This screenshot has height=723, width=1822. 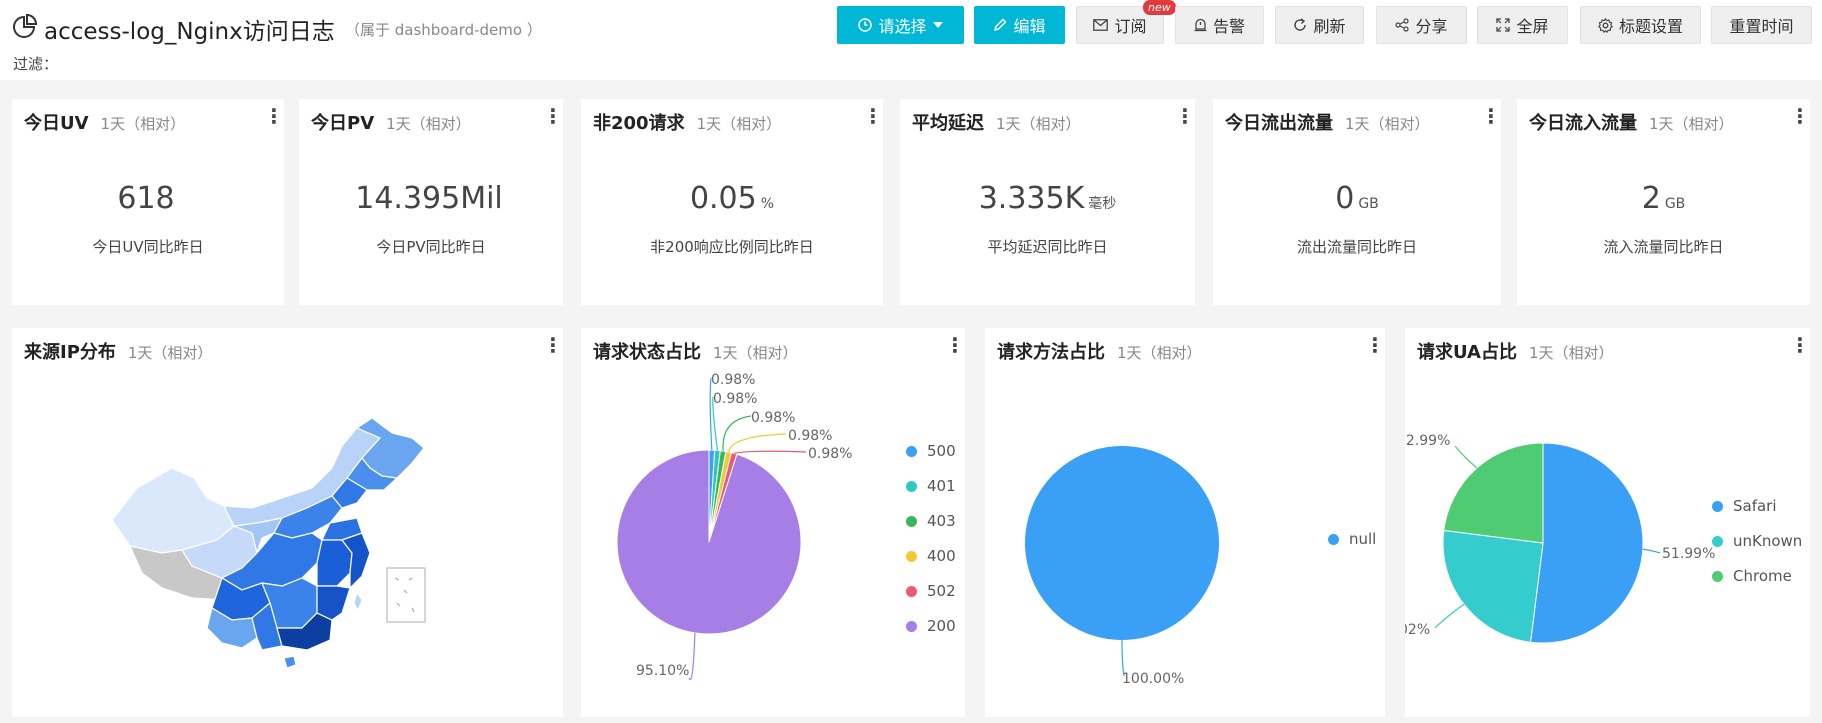 What do you see at coordinates (687, 122) in the screenshot?
I see `card-title: 非200请求 1天（相对）` at bounding box center [687, 122].